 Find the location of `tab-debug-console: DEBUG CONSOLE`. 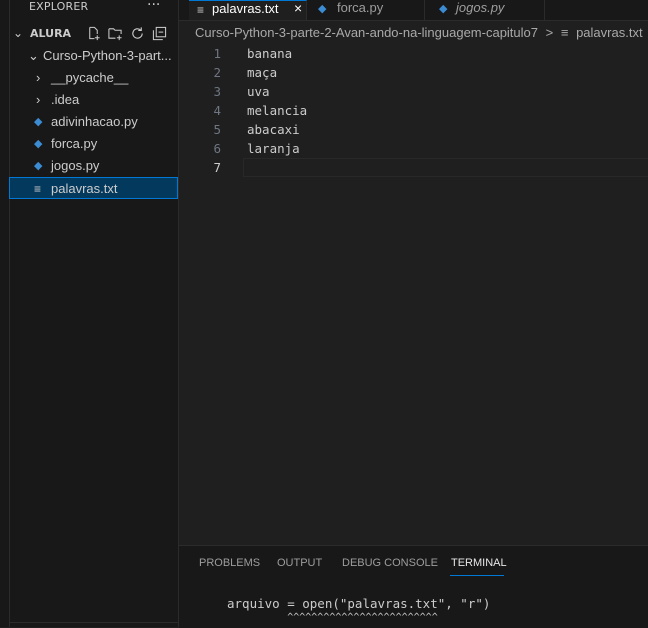

tab-debug-console: DEBUG CONSOLE is located at coordinates (390, 563).